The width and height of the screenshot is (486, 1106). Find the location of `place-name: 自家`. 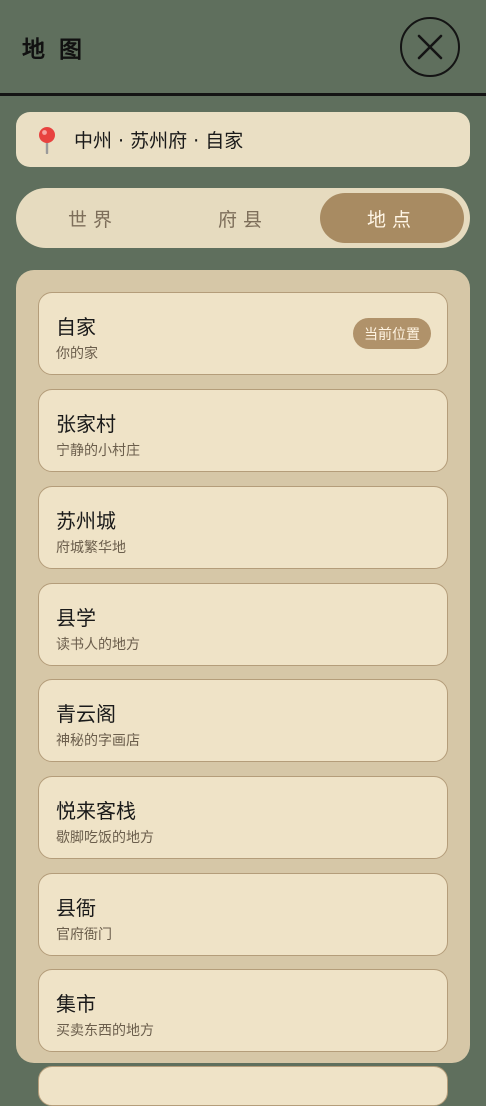

place-name: 自家 is located at coordinates (76, 327).